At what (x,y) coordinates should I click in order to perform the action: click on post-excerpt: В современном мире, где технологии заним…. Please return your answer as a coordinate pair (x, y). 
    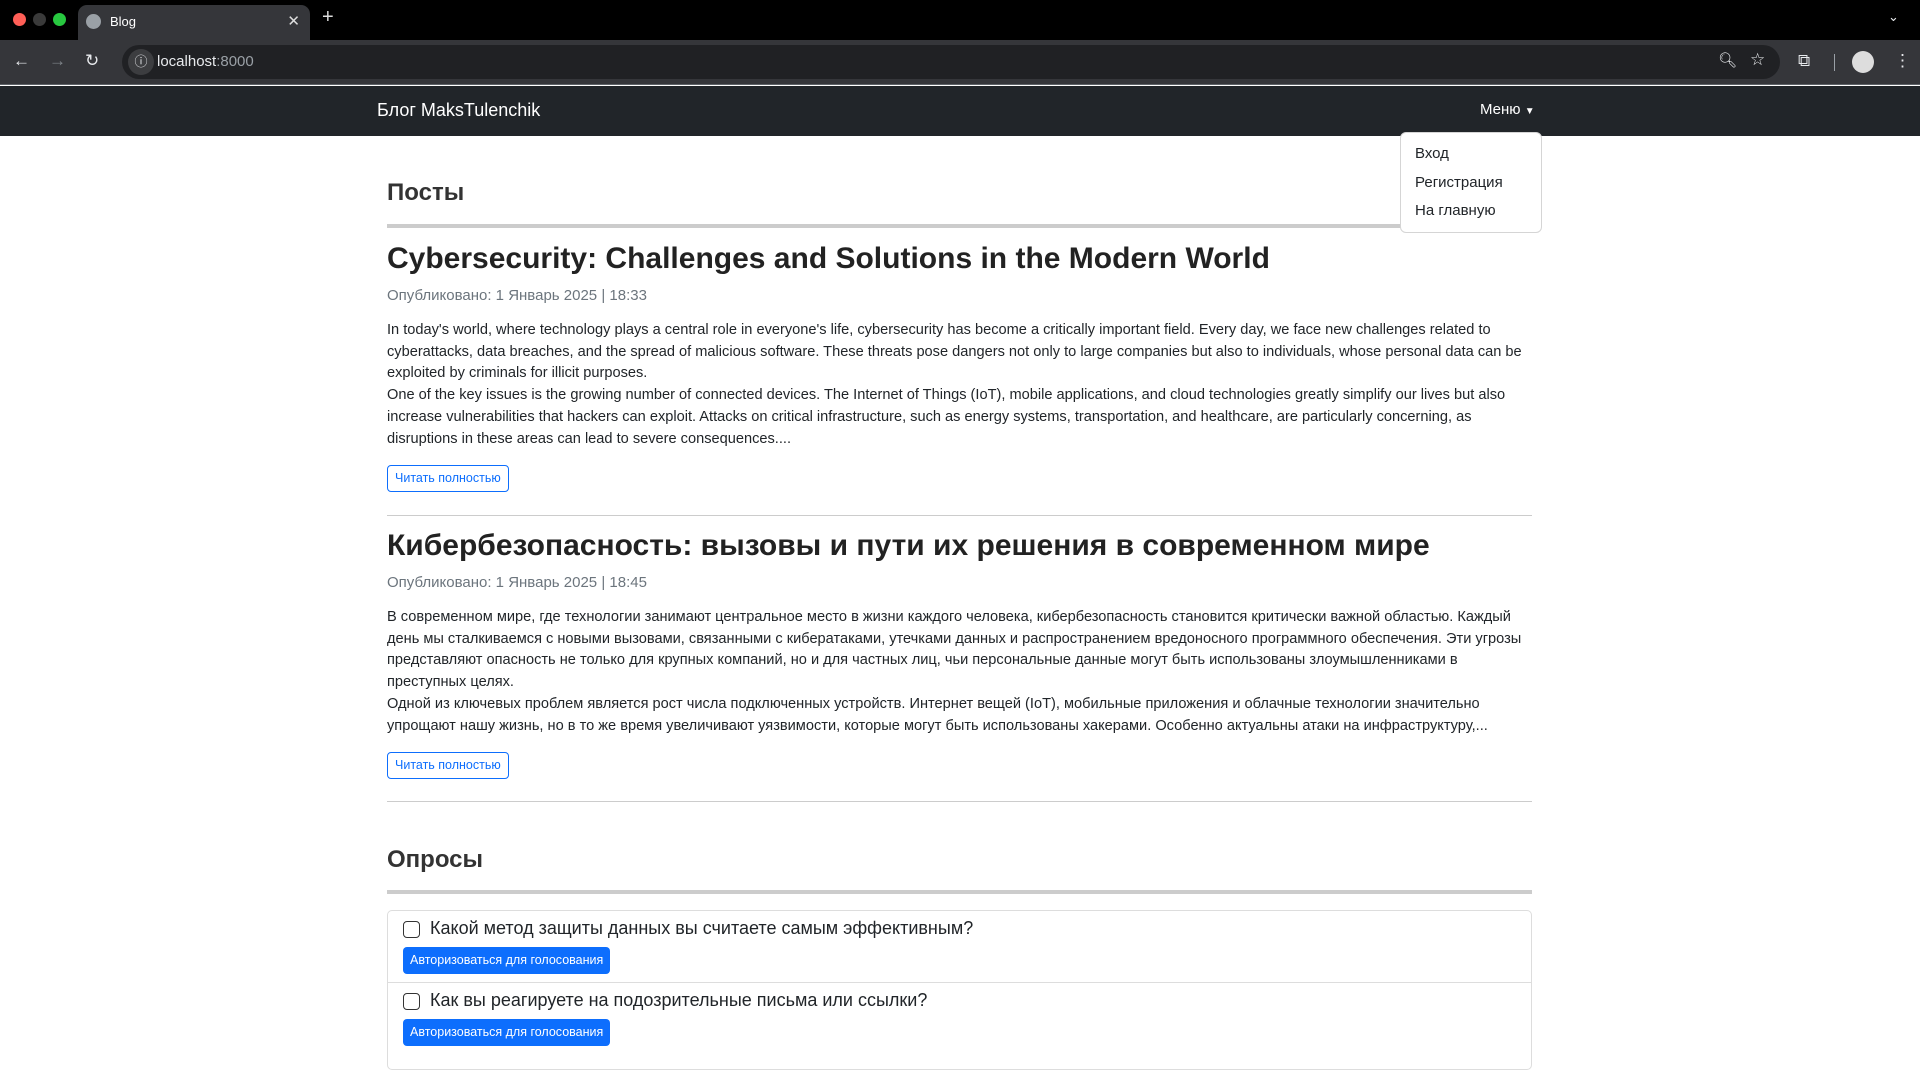
    Looking at the image, I should click on (959, 672).